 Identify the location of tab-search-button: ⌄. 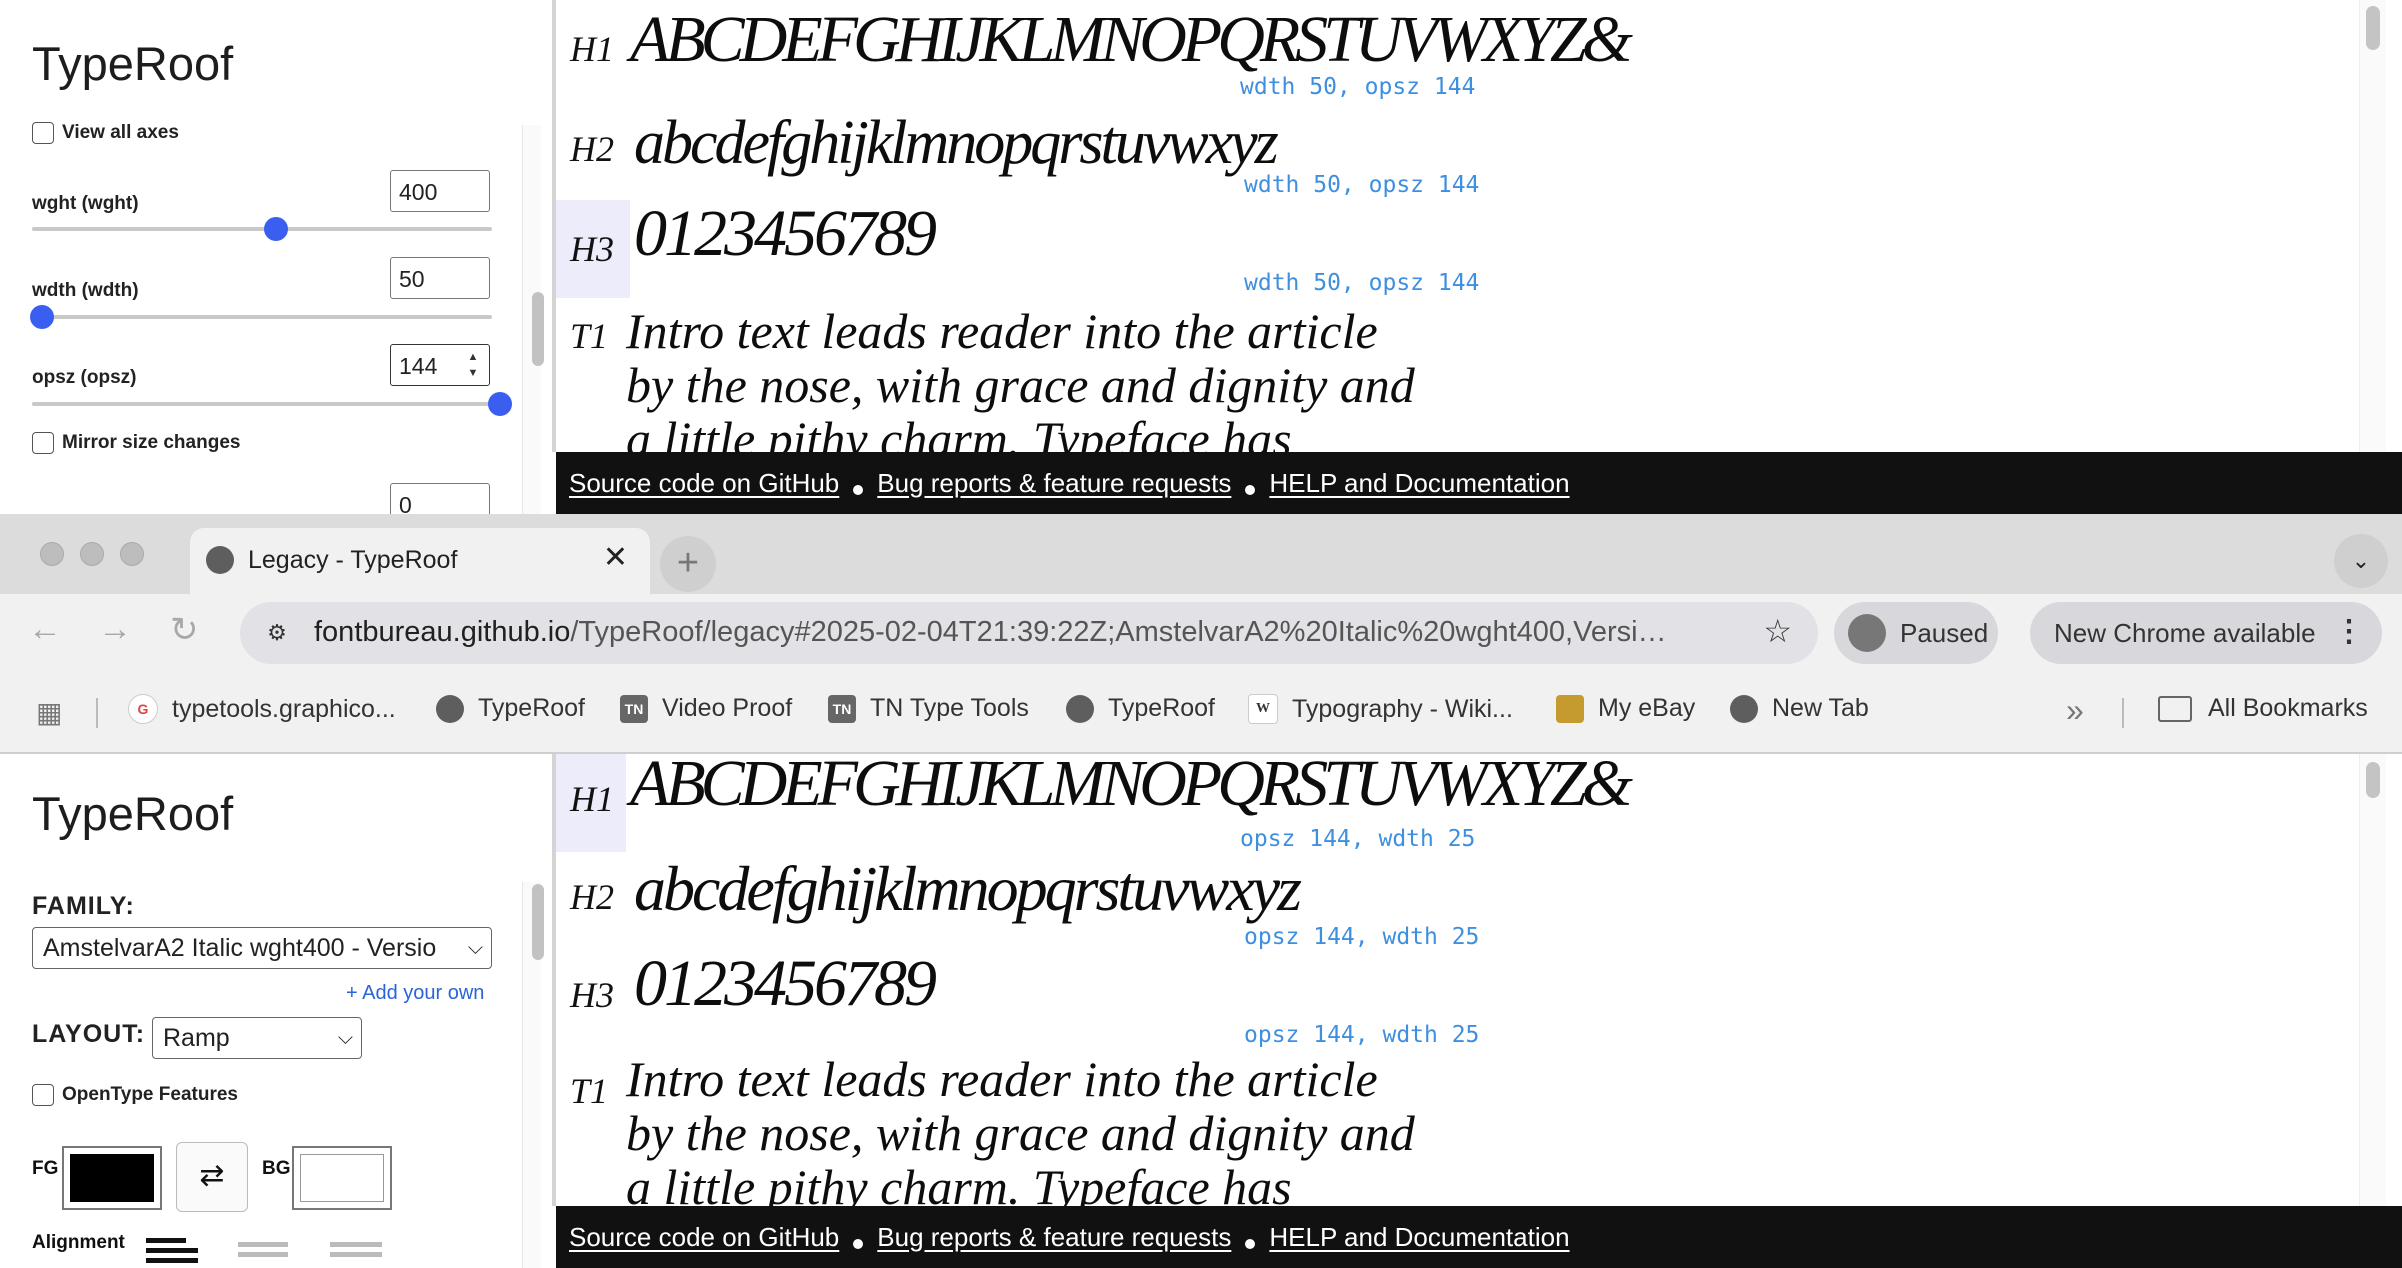
(2361, 561).